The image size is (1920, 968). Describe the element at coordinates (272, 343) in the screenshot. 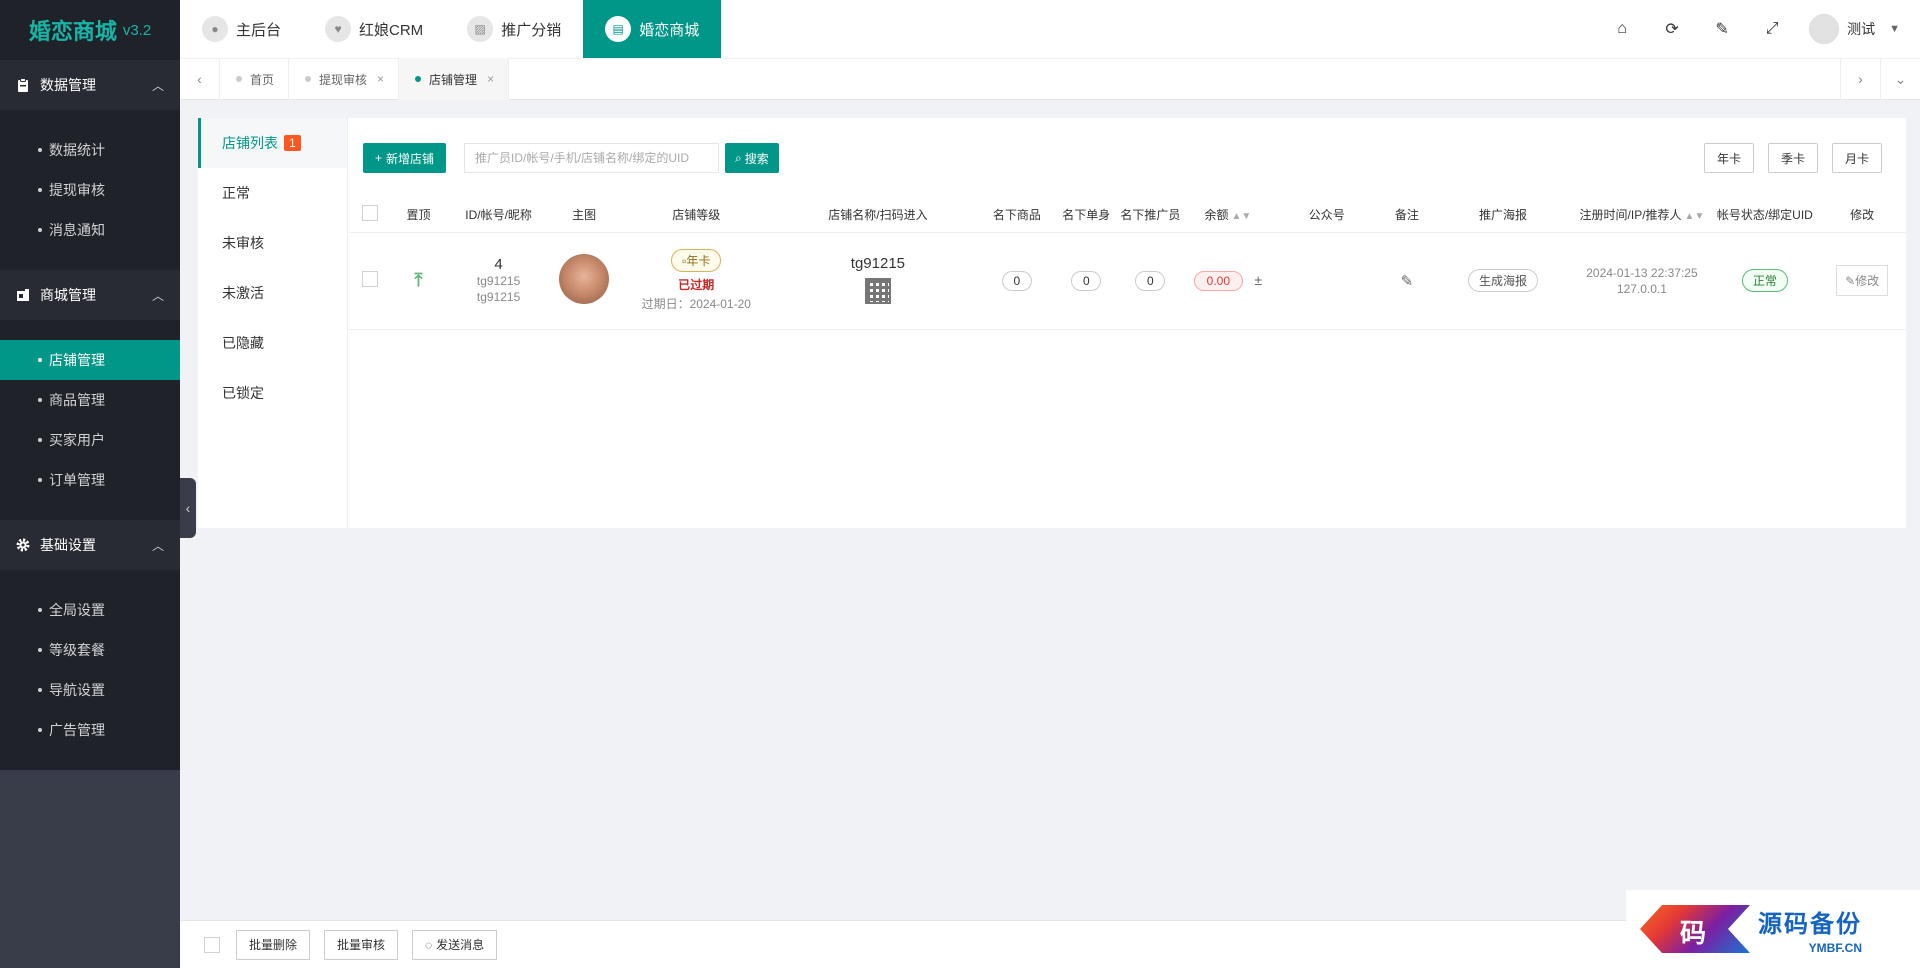

I see `subnav-hidden: 已隐藏` at that location.